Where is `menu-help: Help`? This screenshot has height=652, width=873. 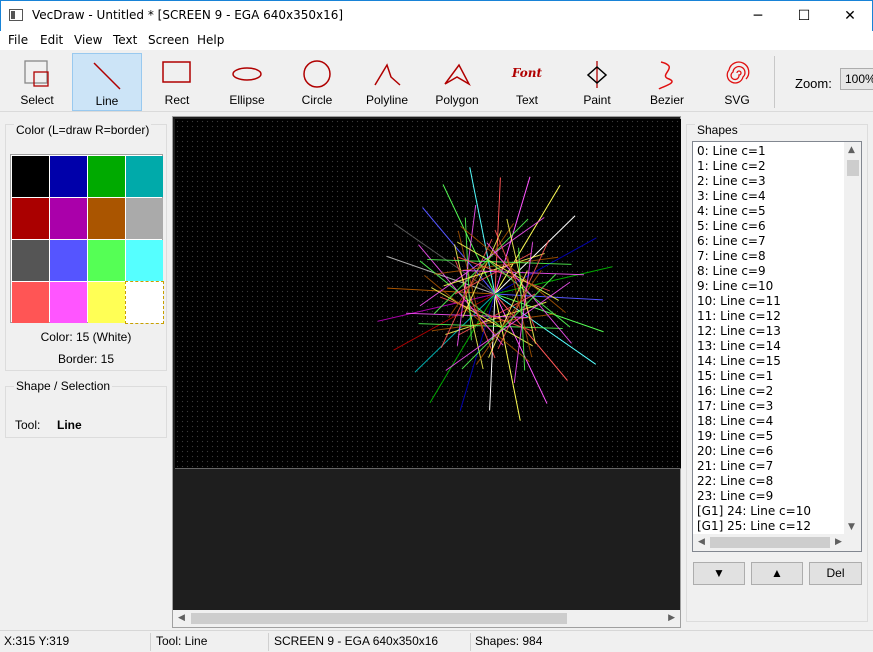
menu-help: Help is located at coordinates (210, 40).